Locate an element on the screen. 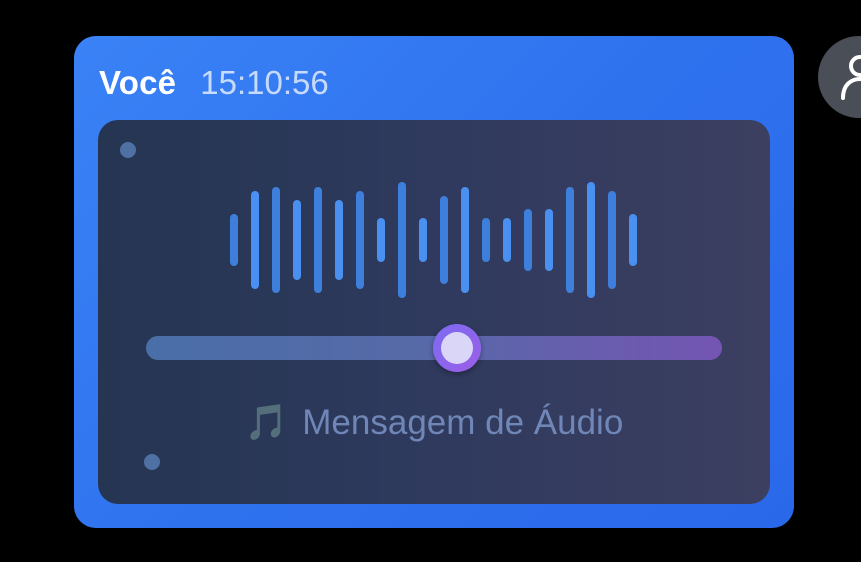 This screenshot has width=861, height=562. audio-slider-thumb-core is located at coordinates (457, 348).